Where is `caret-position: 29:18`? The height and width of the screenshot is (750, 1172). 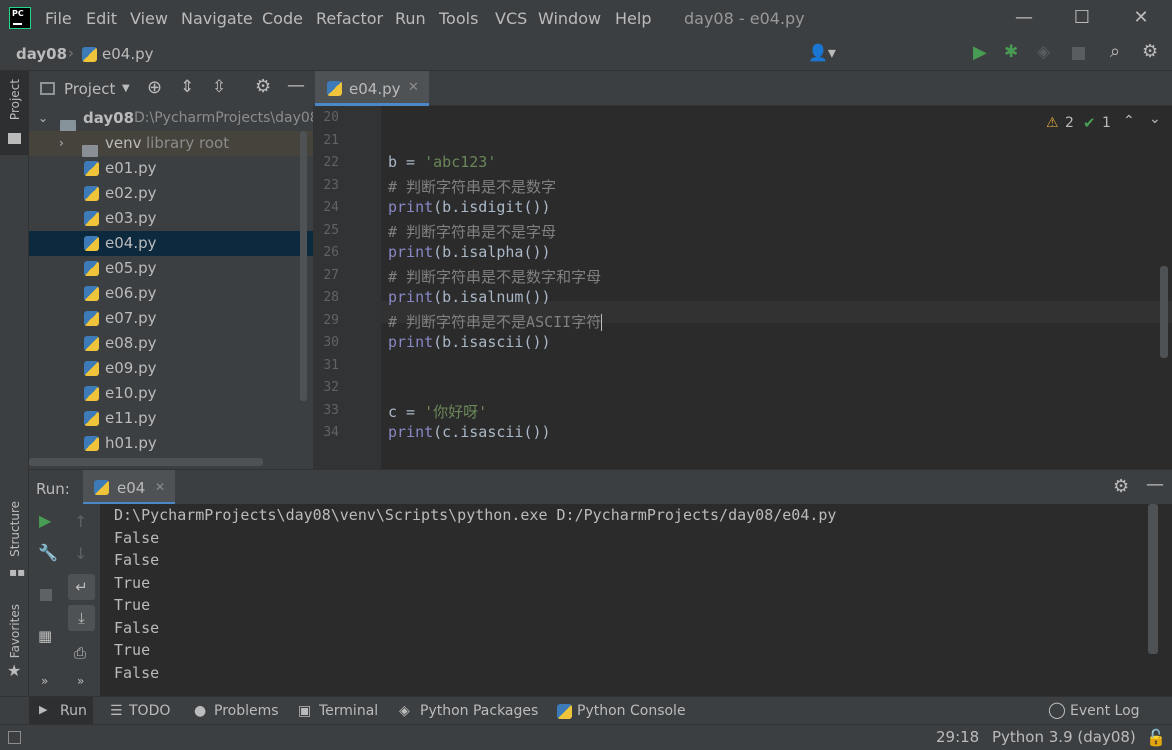
caret-position: 29:18 is located at coordinates (957, 737).